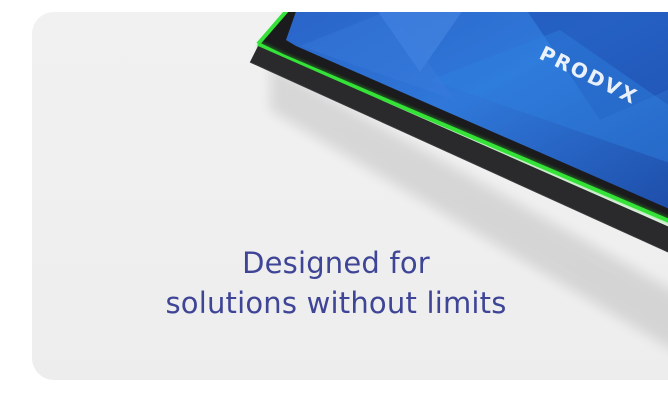 This screenshot has height=406, width=668. What do you see at coordinates (336, 303) in the screenshot?
I see `headline-line-2: solutions without limits` at bounding box center [336, 303].